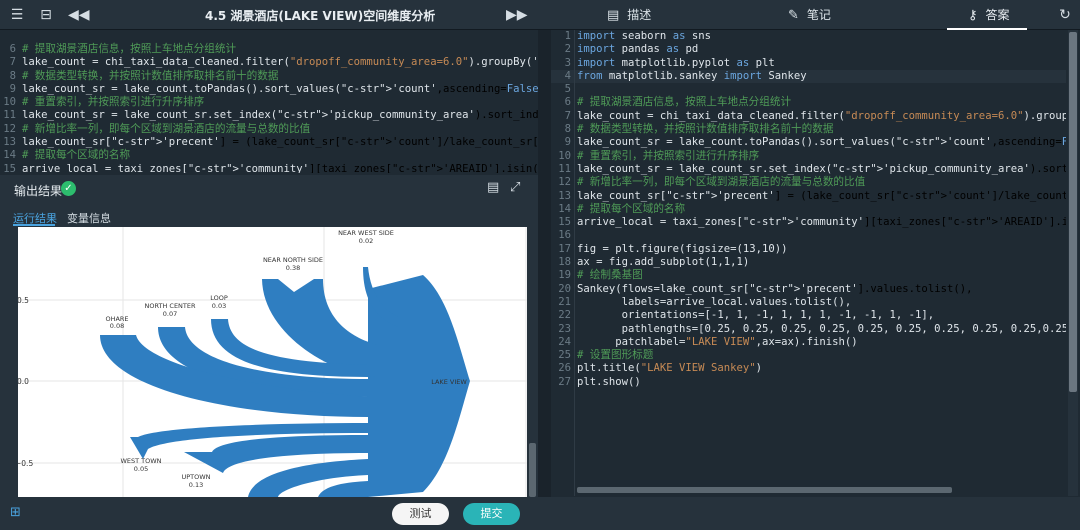 This screenshot has height=530, width=1080. I want to click on code-line: 3 import matplotlib.pyplot as plt, so click(808, 63).